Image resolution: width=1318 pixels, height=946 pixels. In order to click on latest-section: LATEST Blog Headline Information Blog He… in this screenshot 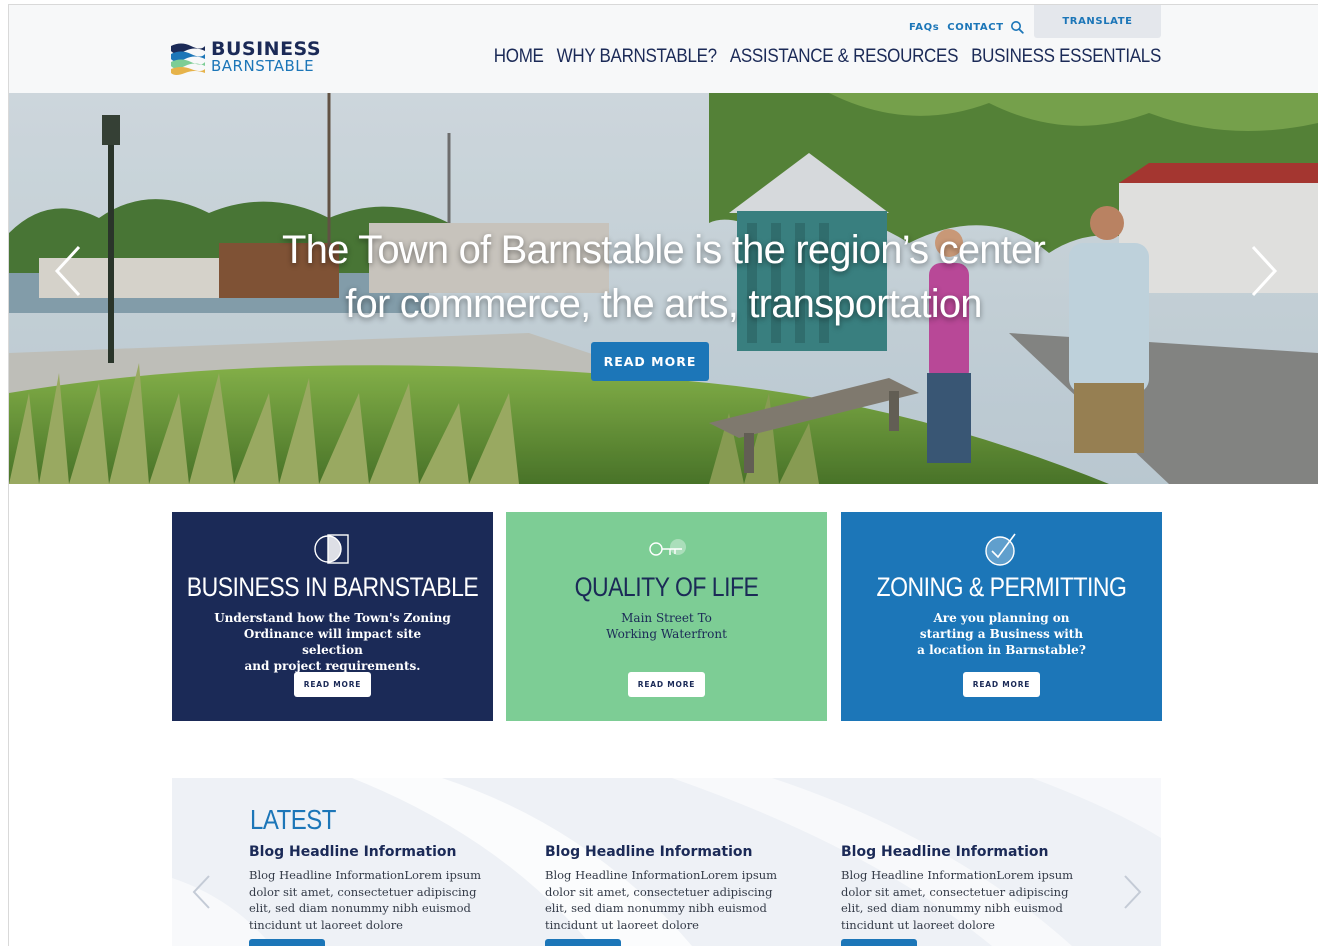, I will do `click(666, 862)`.